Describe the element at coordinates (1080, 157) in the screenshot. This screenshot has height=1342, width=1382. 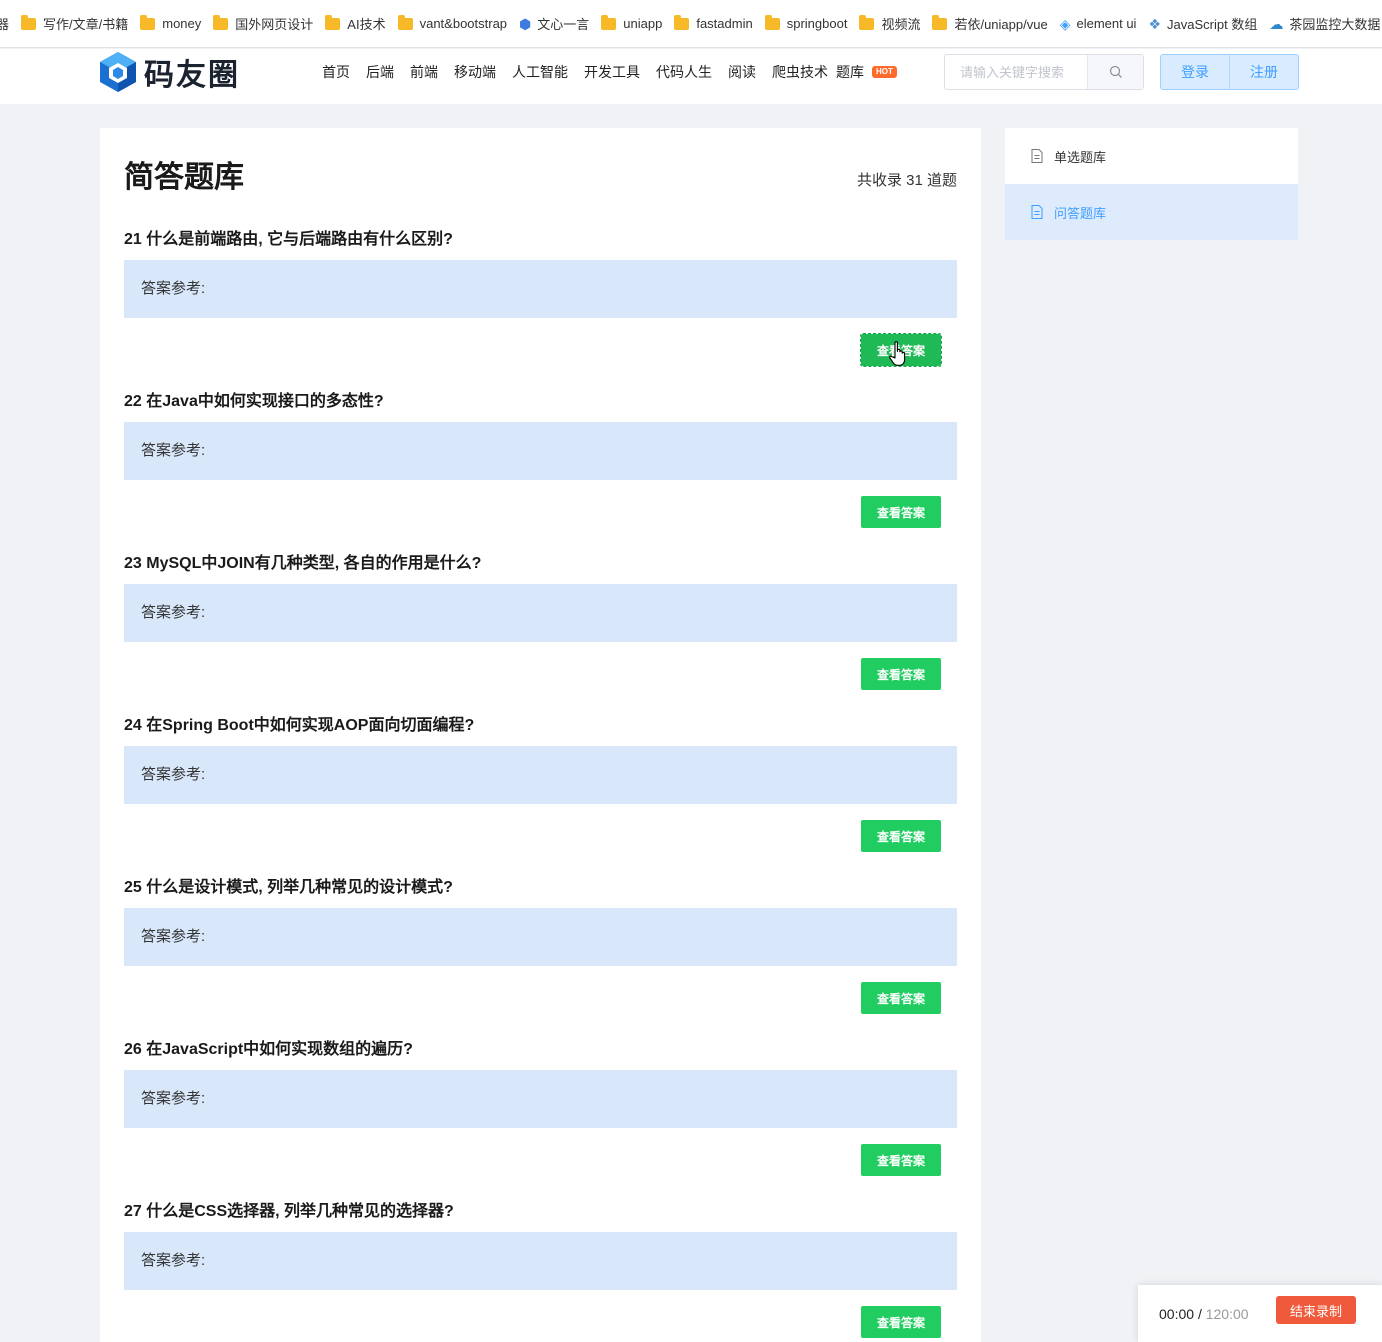
I see `sidebar-item-label: 单选题库` at that location.